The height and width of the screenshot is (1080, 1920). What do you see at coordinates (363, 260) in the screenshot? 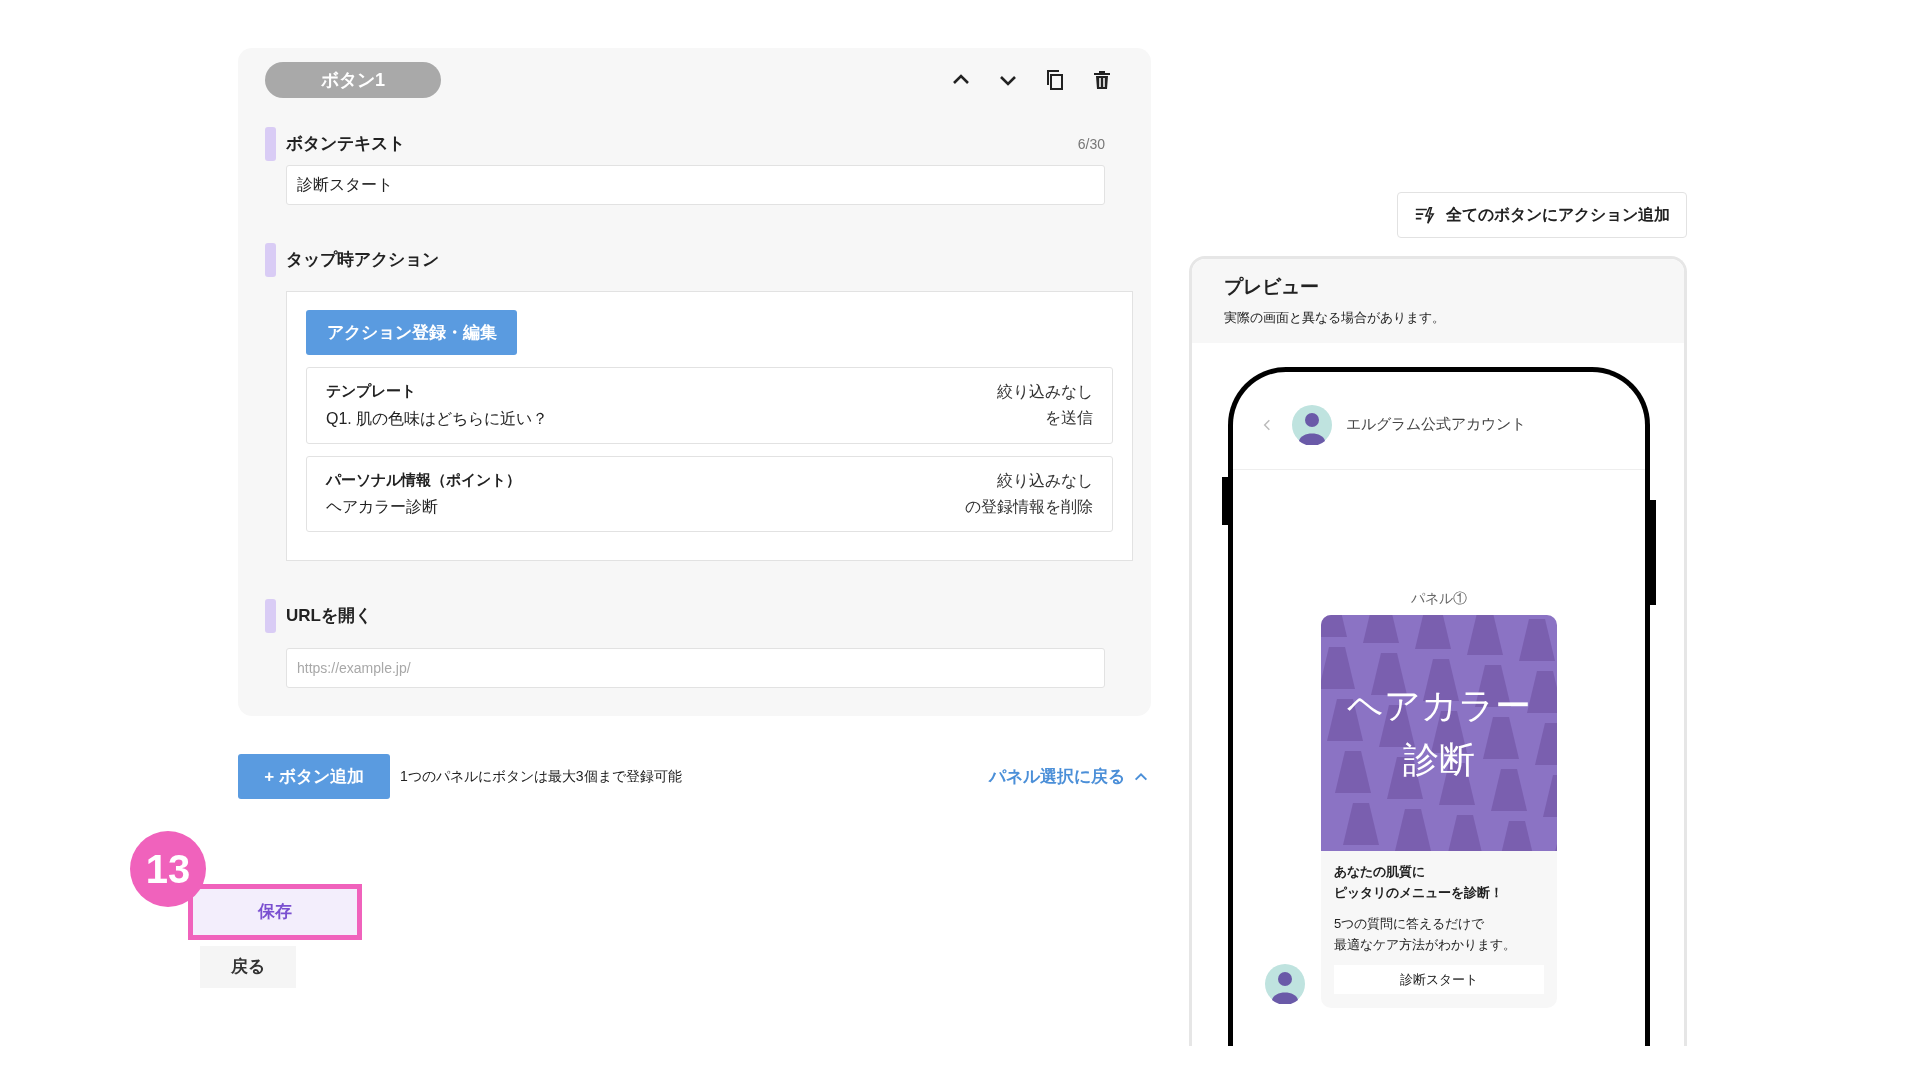
I see `section-title: タップ時アクション` at bounding box center [363, 260].